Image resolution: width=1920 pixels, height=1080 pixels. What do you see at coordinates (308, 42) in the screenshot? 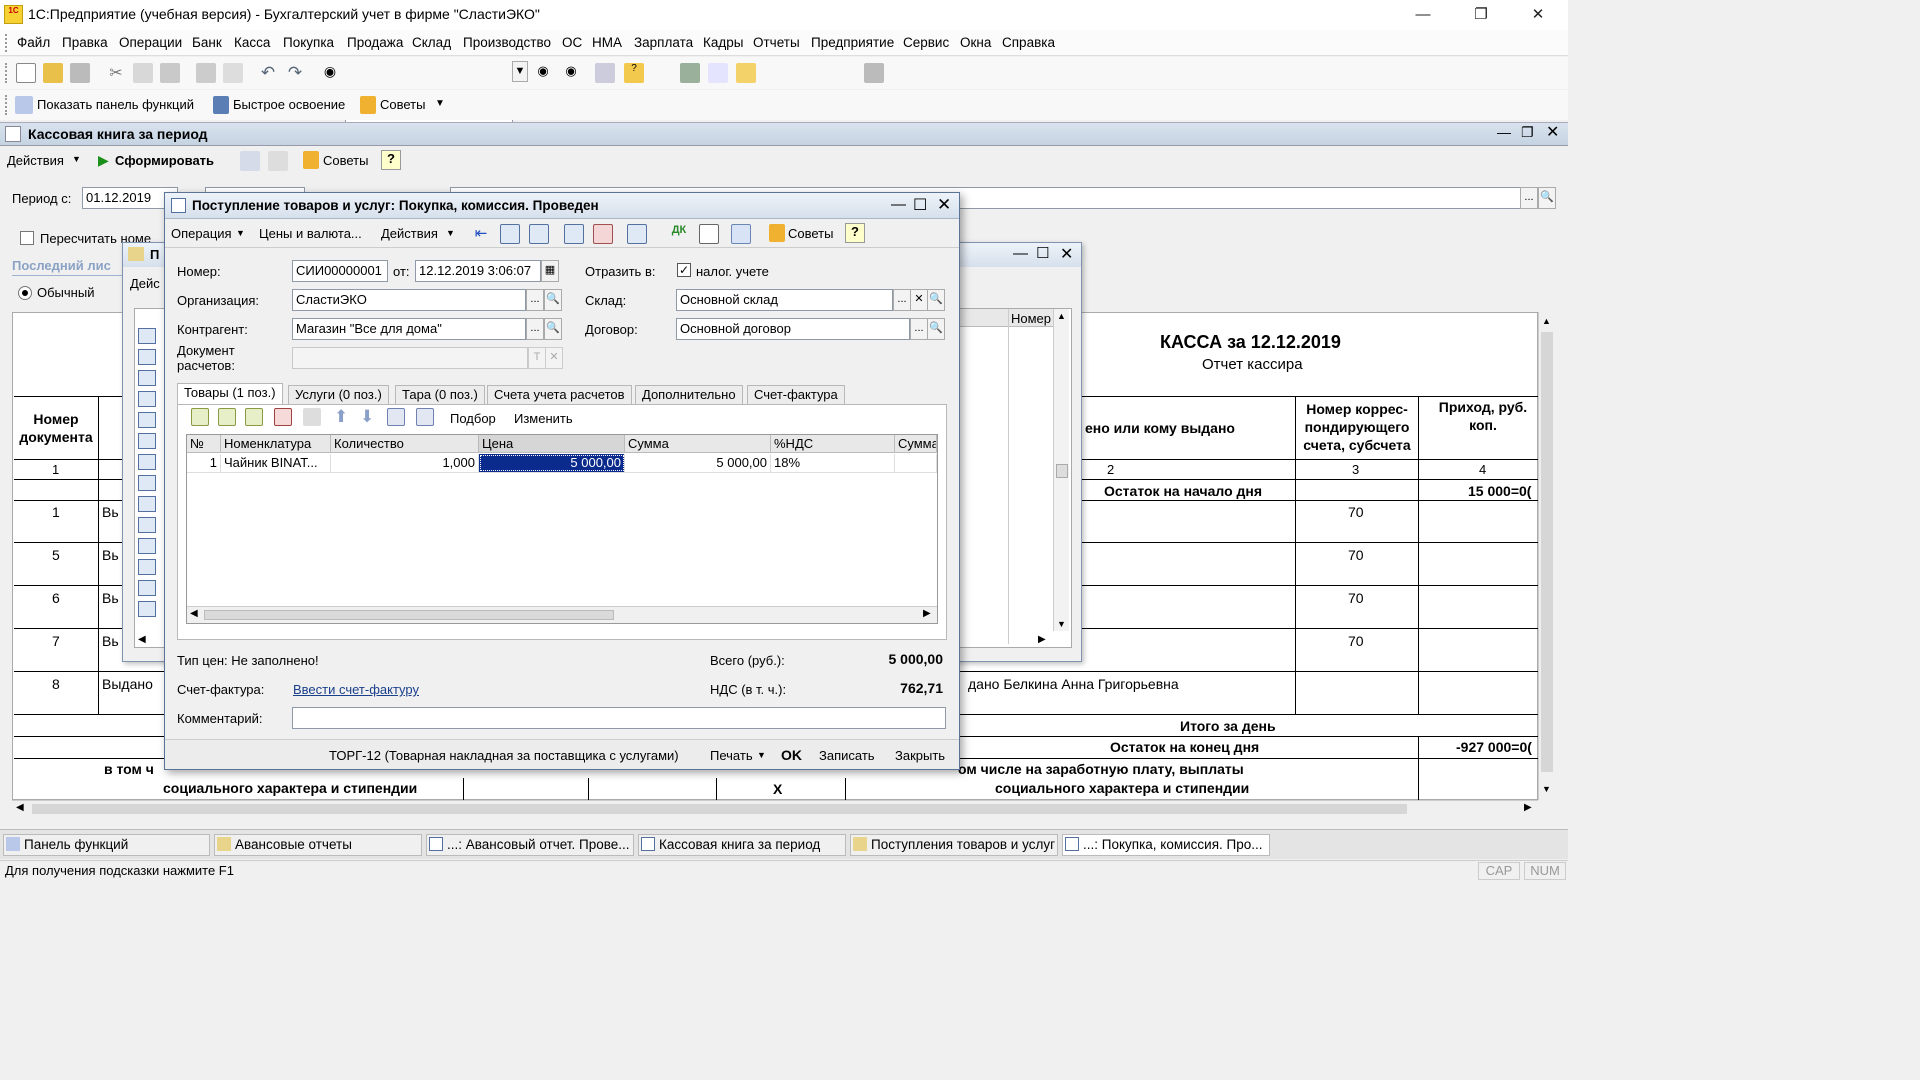
I see `menu-purchase: Покупка` at bounding box center [308, 42].